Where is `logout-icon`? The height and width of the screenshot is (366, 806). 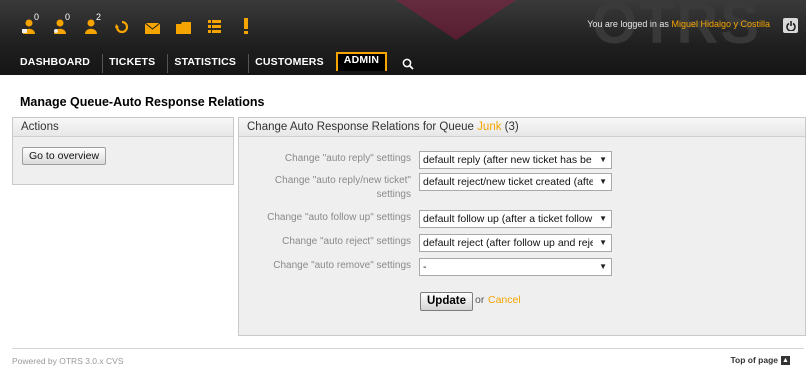
logout-icon is located at coordinates (790, 25).